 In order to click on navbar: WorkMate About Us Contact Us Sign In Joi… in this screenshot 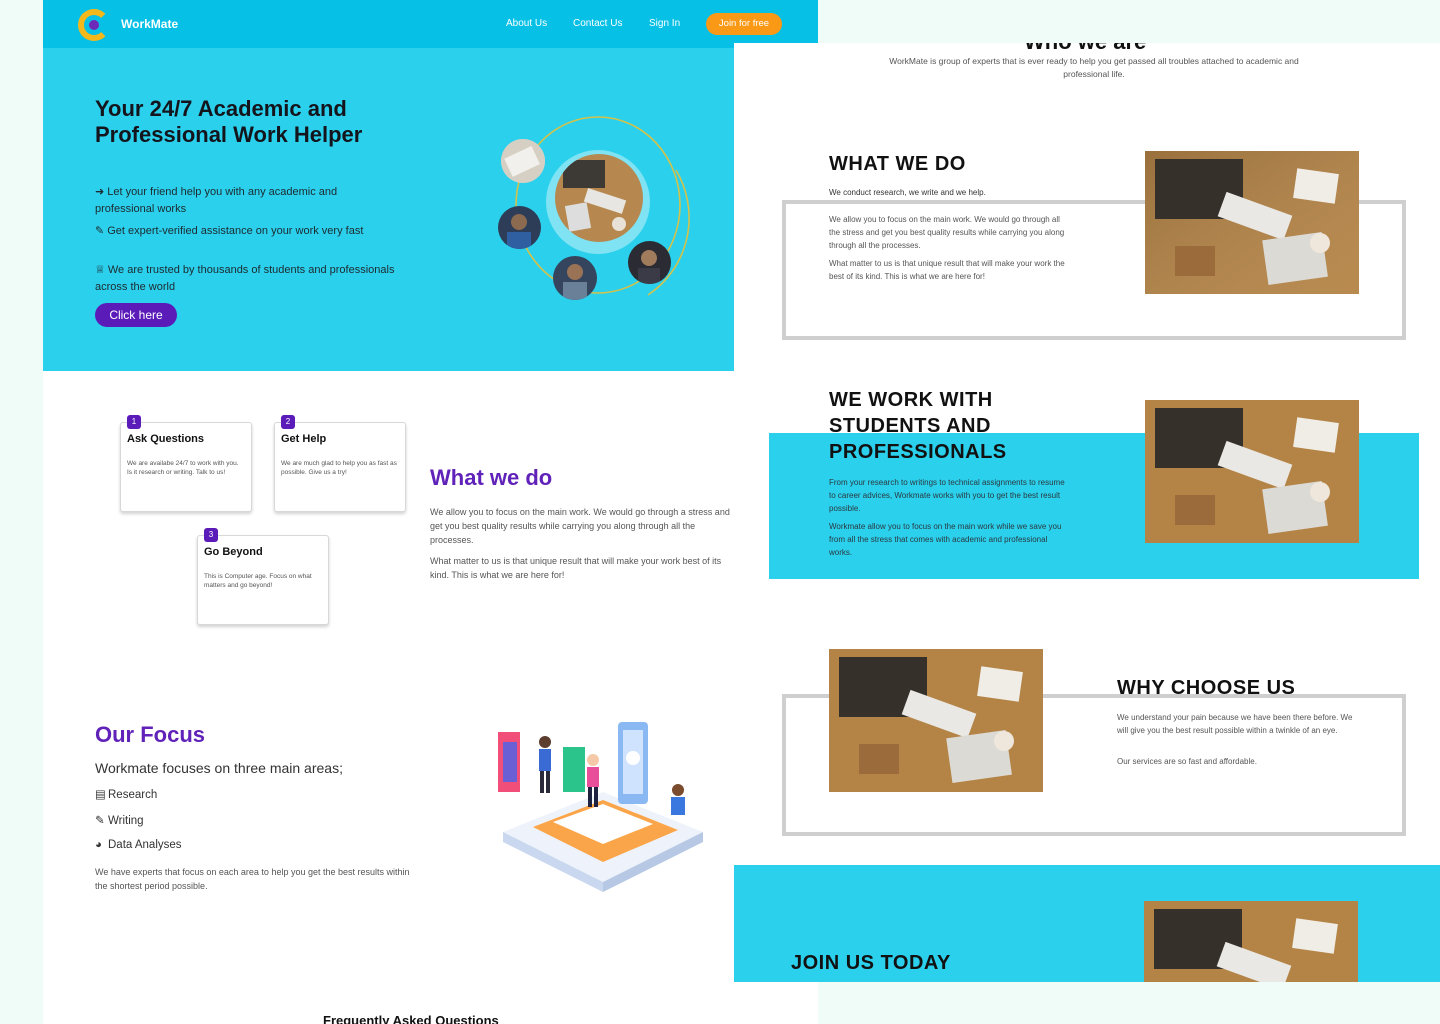, I will do `click(430, 24)`.